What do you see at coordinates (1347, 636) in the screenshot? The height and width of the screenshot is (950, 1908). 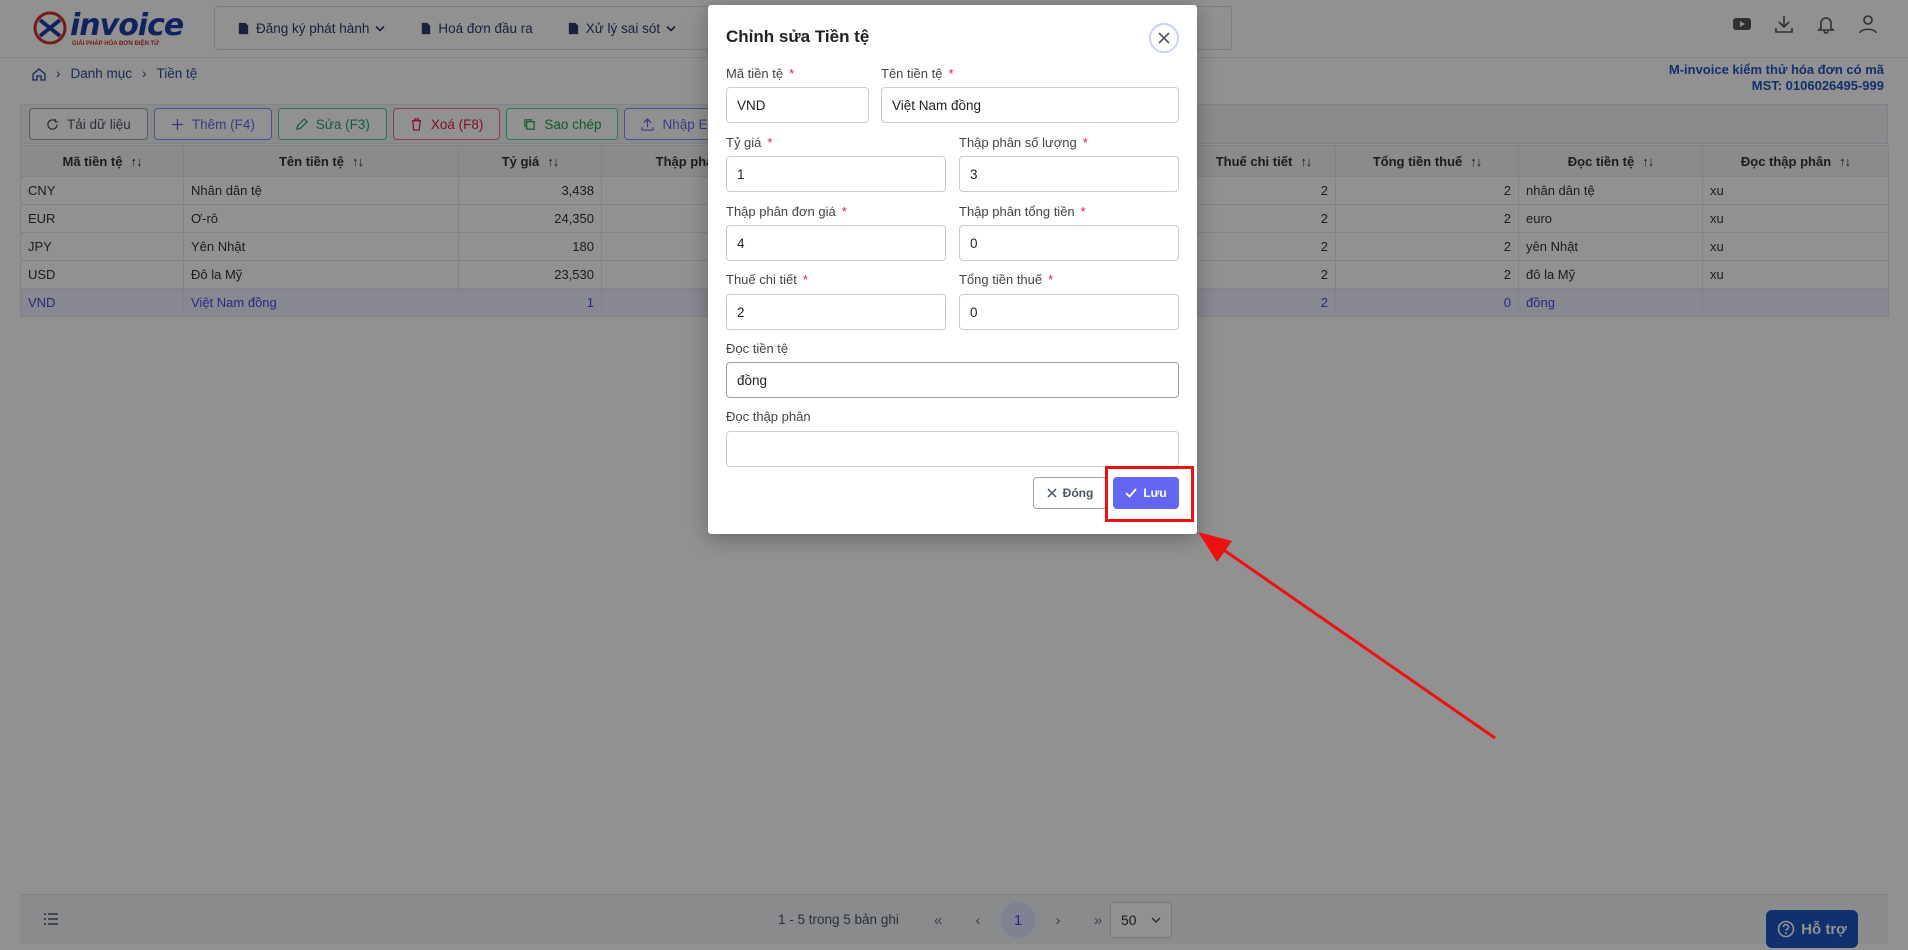 I see `annotation-arrow` at bounding box center [1347, 636].